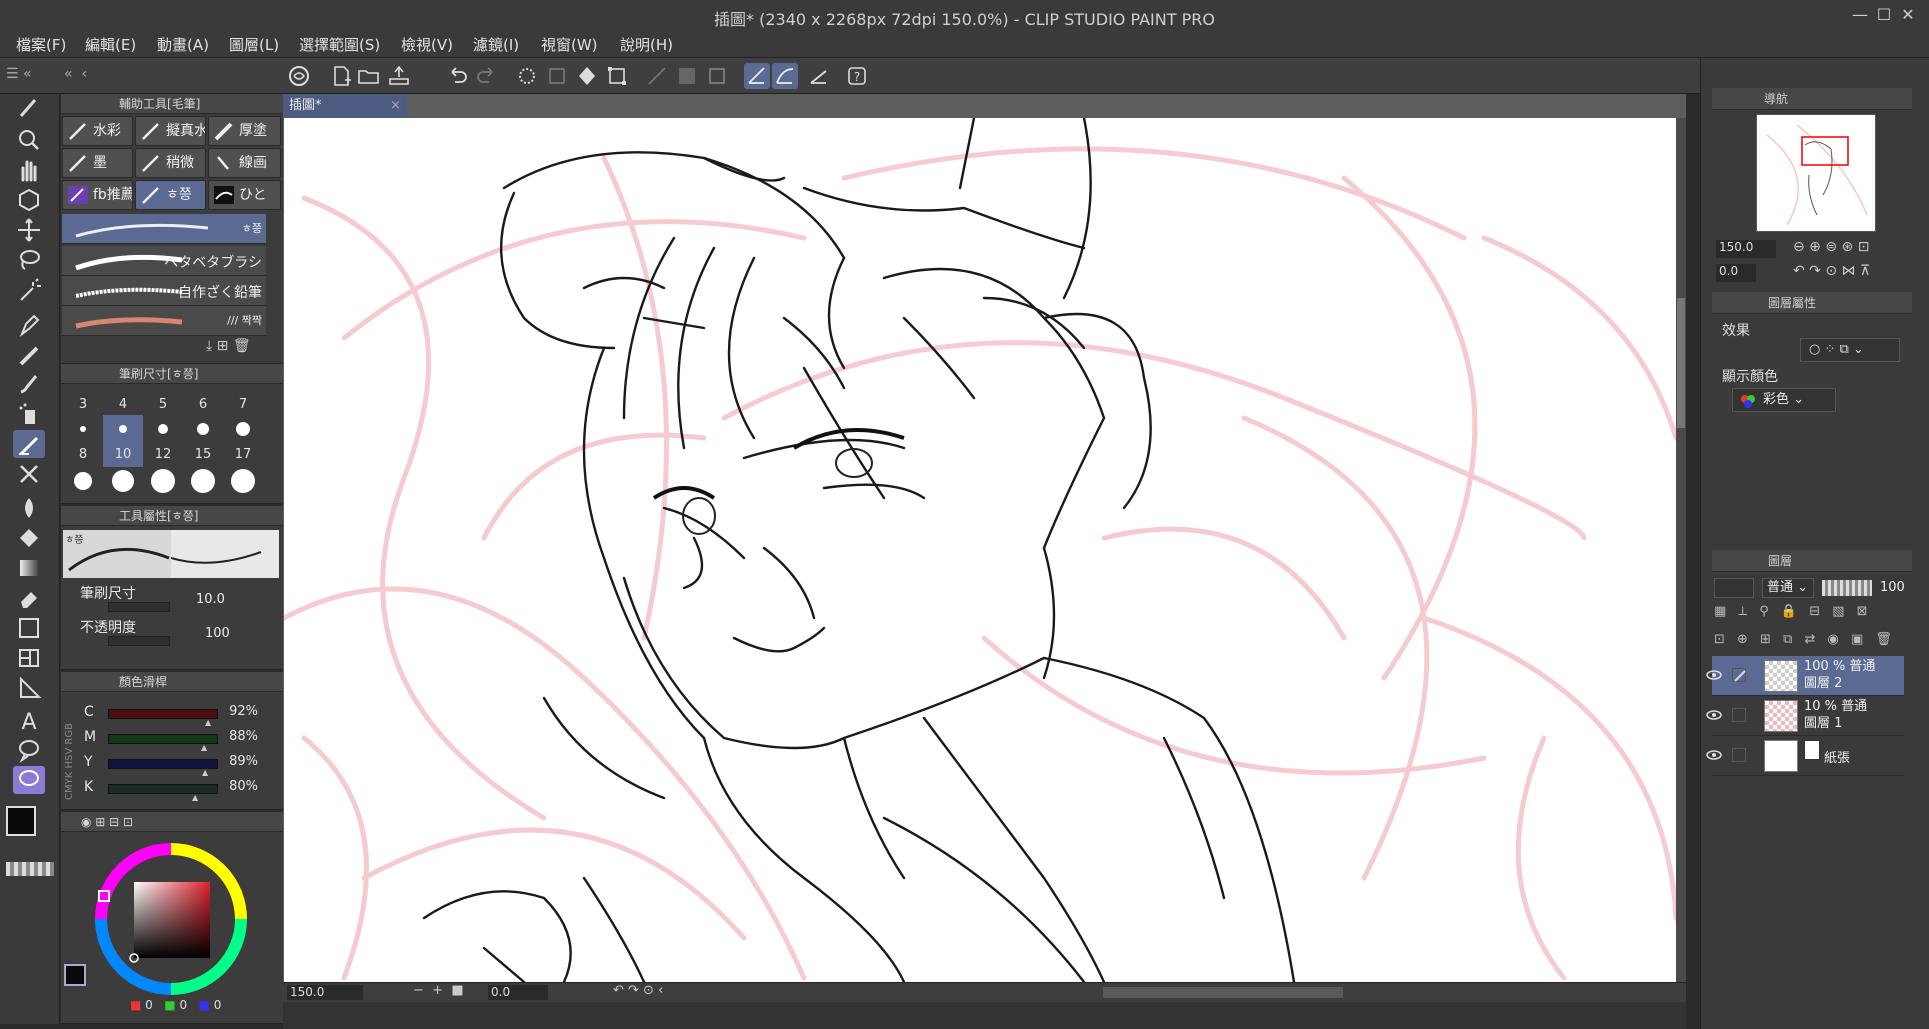 Image resolution: width=1929 pixels, height=1029 pixels. I want to click on open-file-icon, so click(369, 76).